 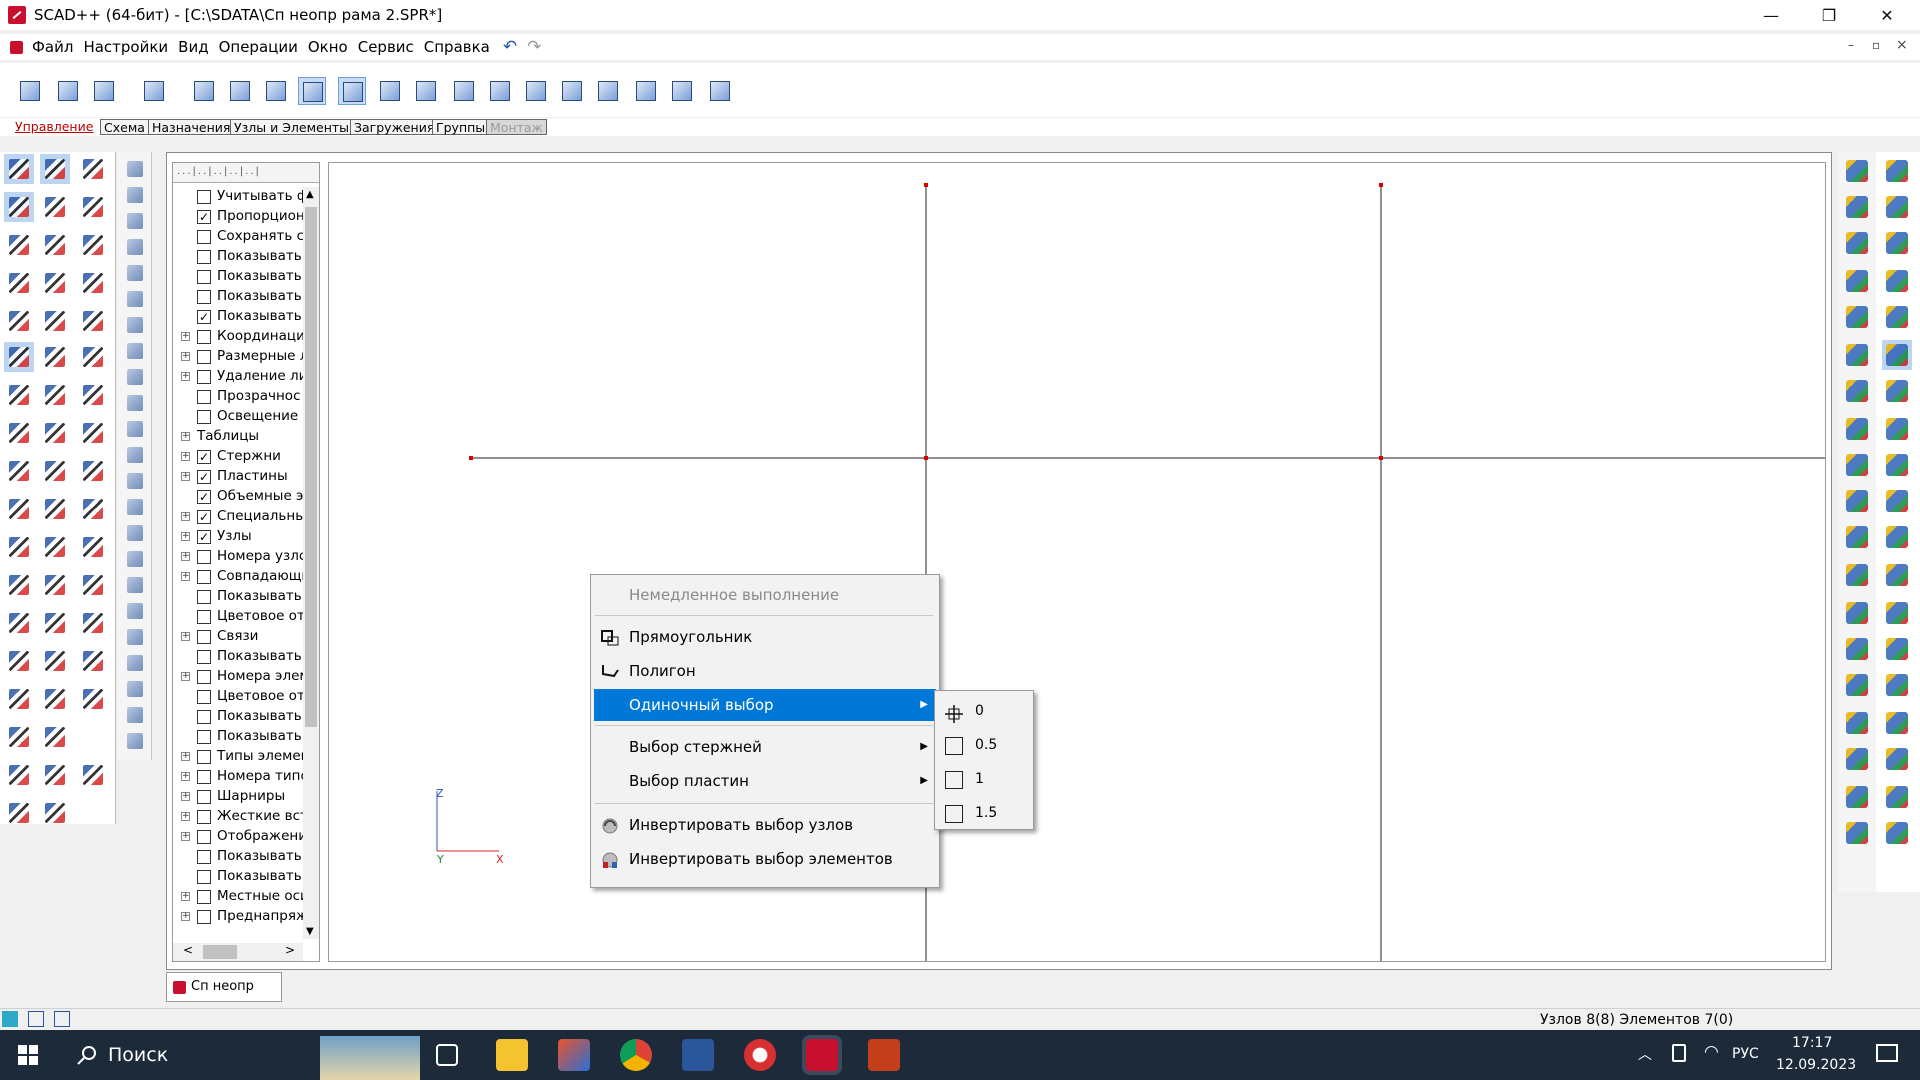 What do you see at coordinates (135, 585) in the screenshot?
I see `panel-tool-17-icon` at bounding box center [135, 585].